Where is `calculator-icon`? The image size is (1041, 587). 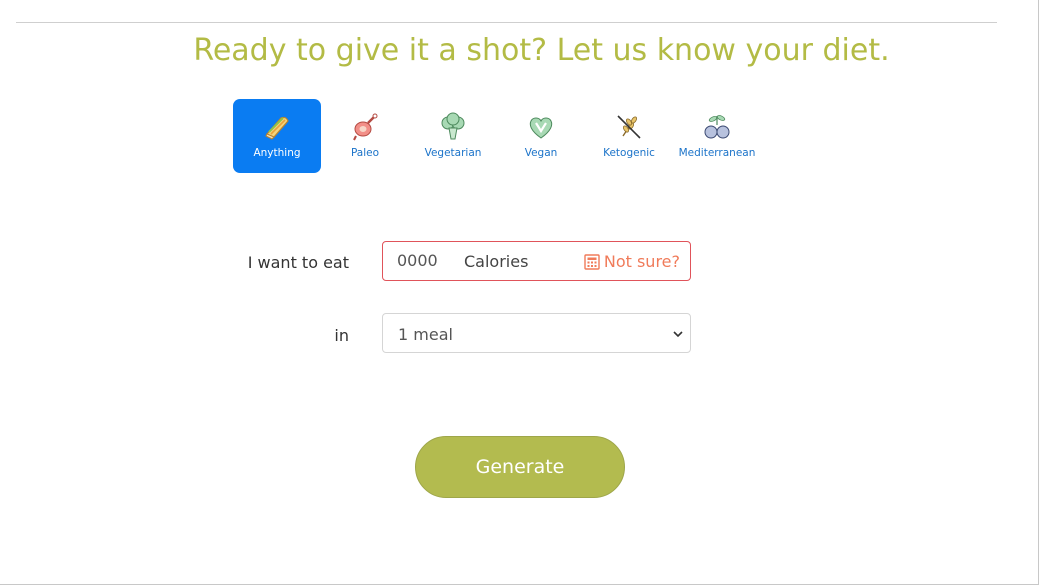
calculator-icon is located at coordinates (592, 261).